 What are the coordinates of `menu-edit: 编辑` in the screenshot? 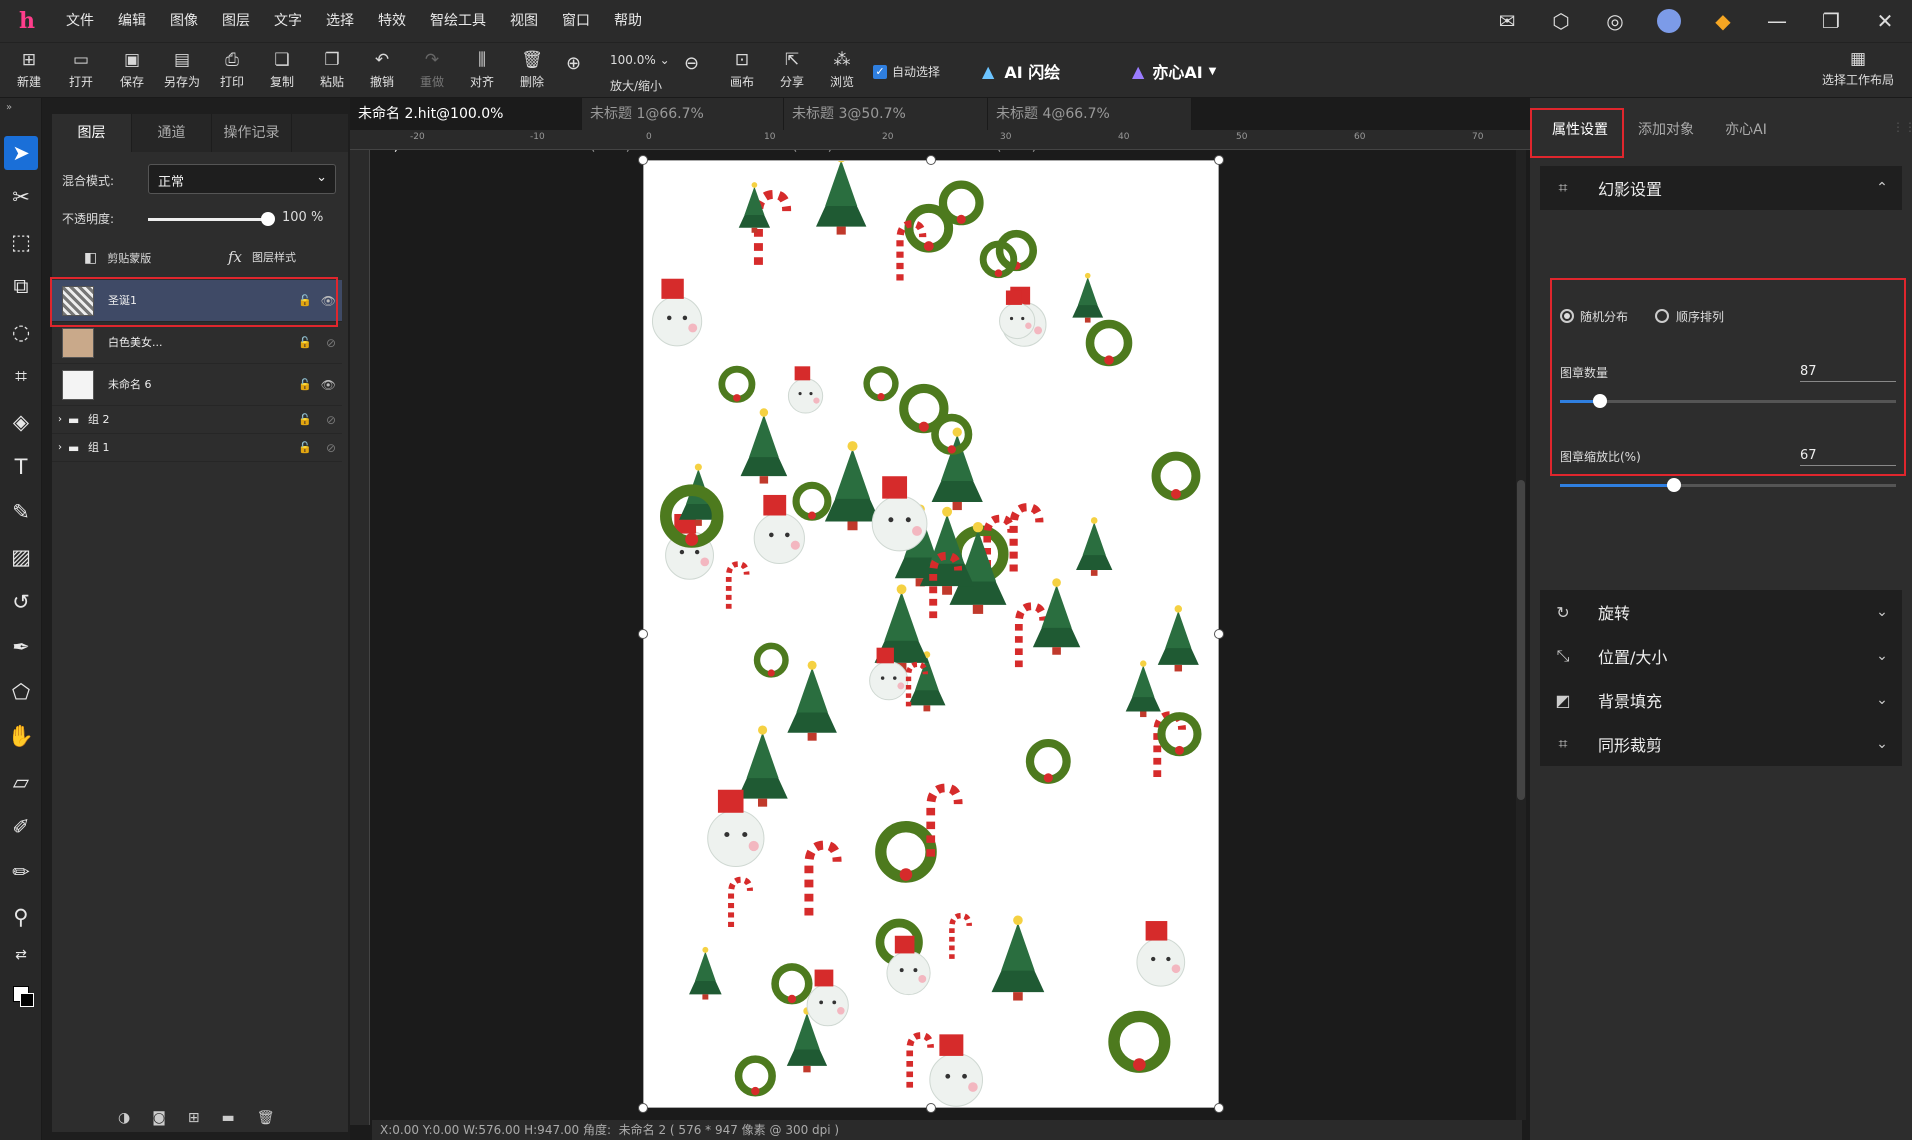 It's located at (132, 21).